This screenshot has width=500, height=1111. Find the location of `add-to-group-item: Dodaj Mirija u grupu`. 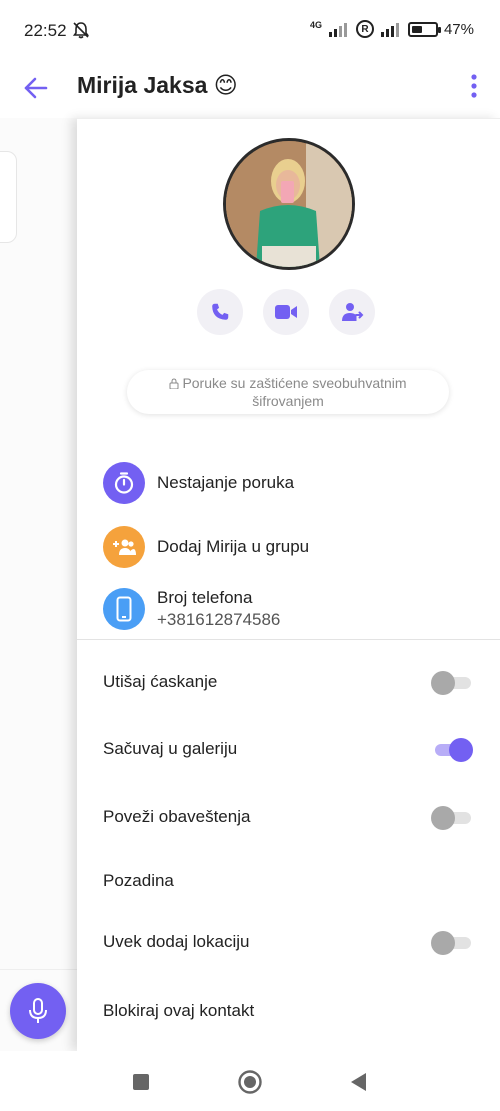

add-to-group-item: Dodaj Mirija u grupu is located at coordinates (206, 547).